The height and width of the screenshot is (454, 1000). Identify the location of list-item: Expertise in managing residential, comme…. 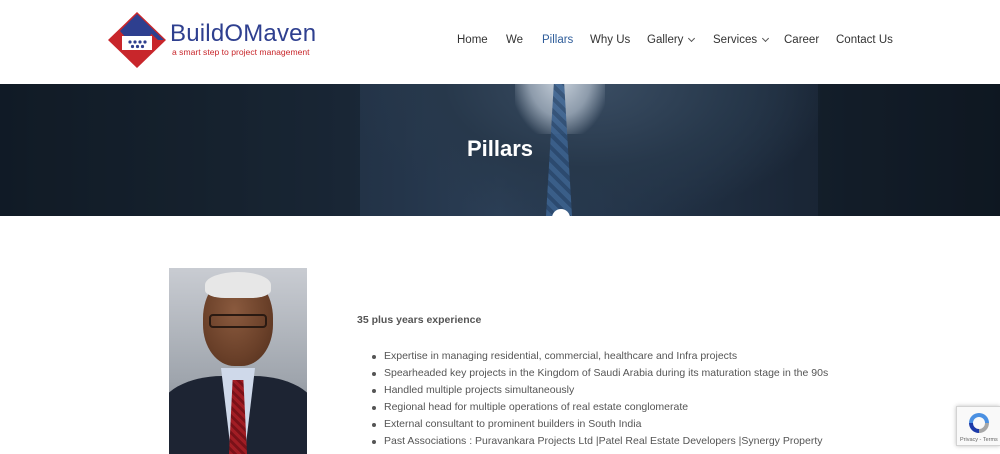
(597, 356).